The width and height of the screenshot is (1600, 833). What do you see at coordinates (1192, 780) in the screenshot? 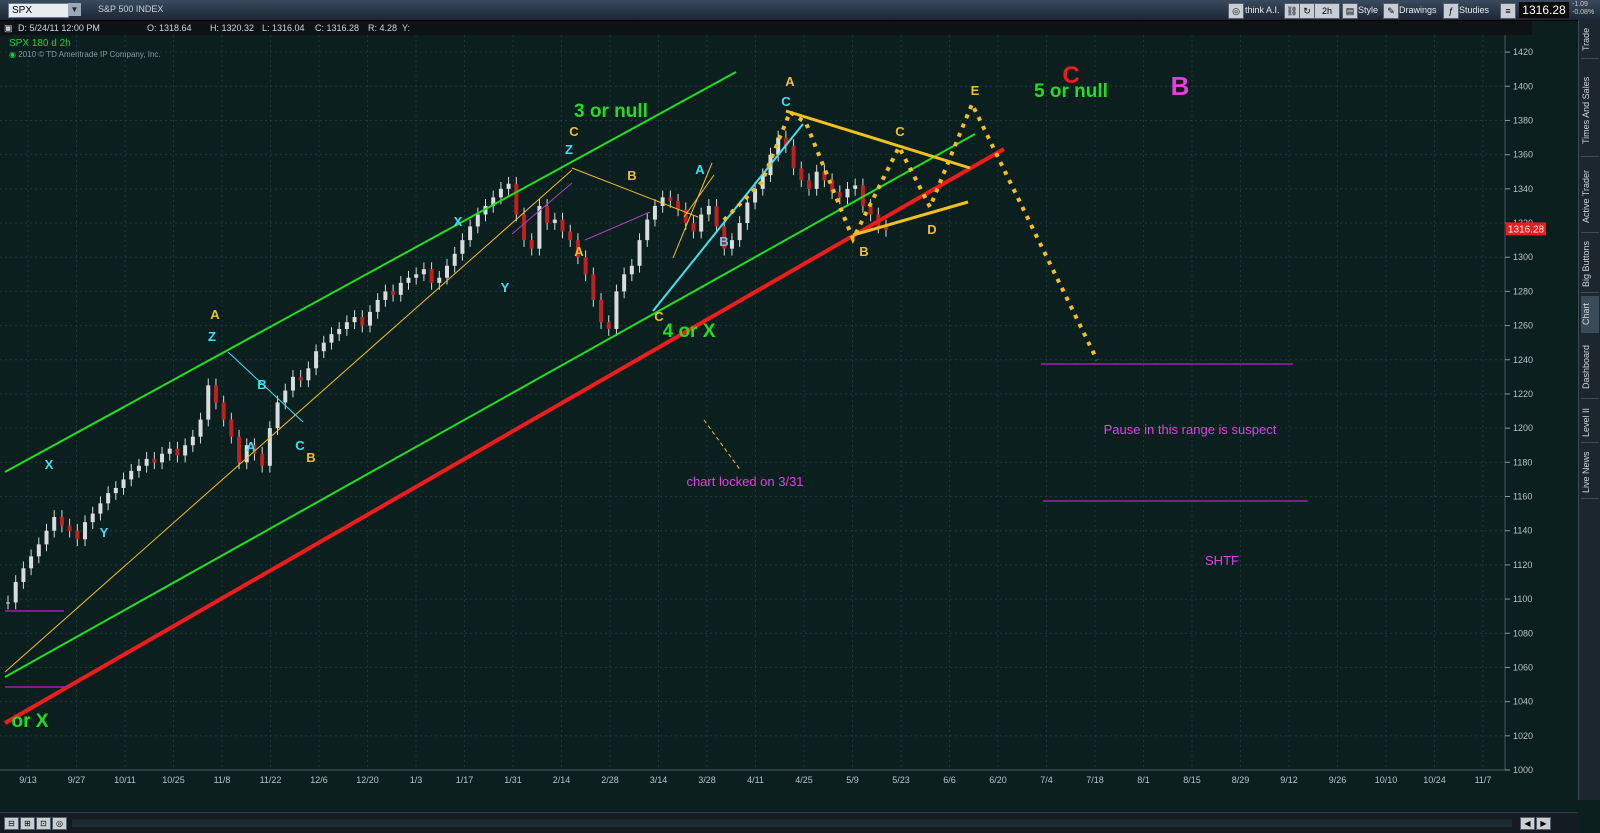
I see `x-tick-label: 8/15` at bounding box center [1192, 780].